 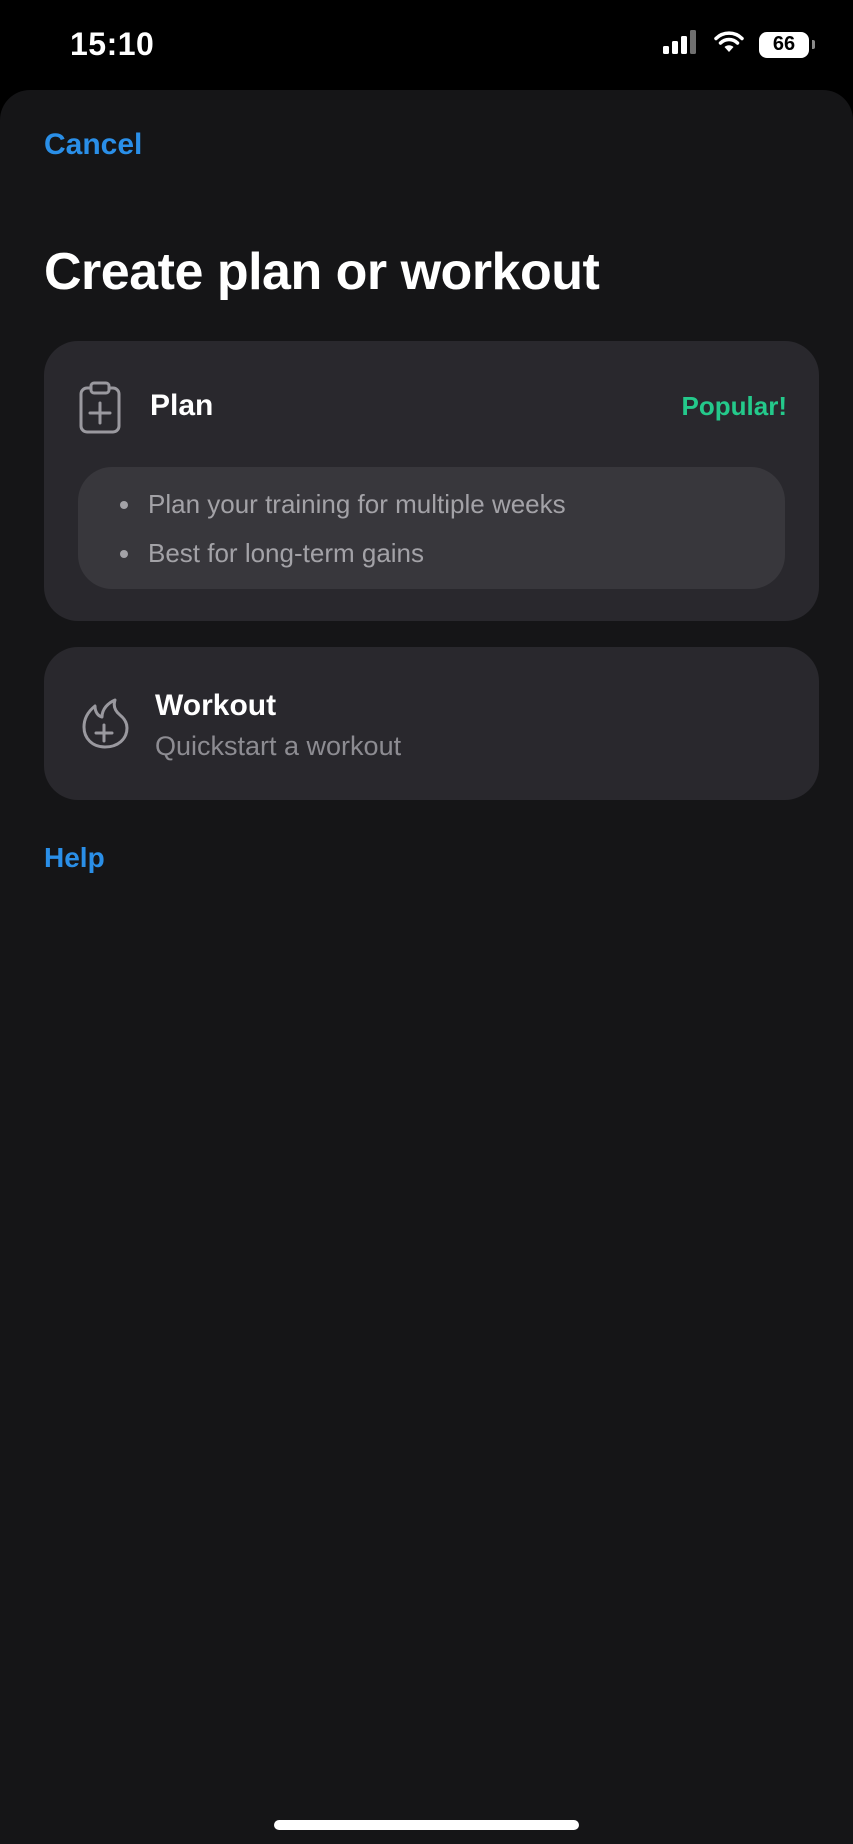 I want to click on status-time: 15:10, so click(x=112, y=44).